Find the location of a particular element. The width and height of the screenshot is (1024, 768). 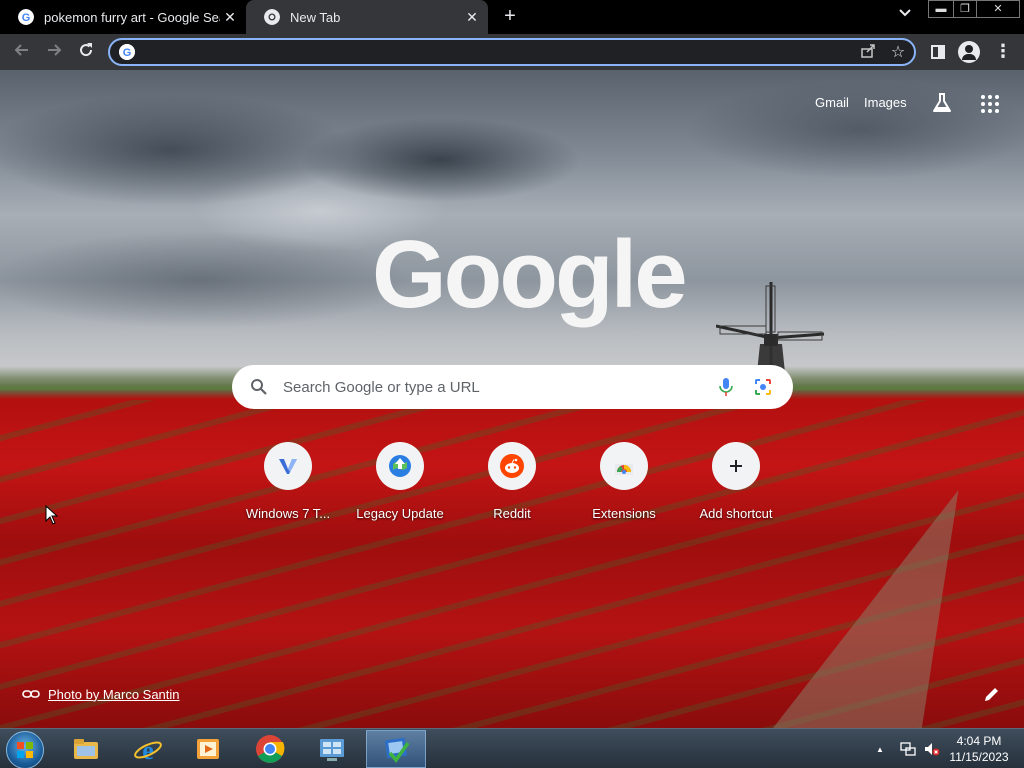

internet-explorer-icon: e is located at coordinates (148, 750).